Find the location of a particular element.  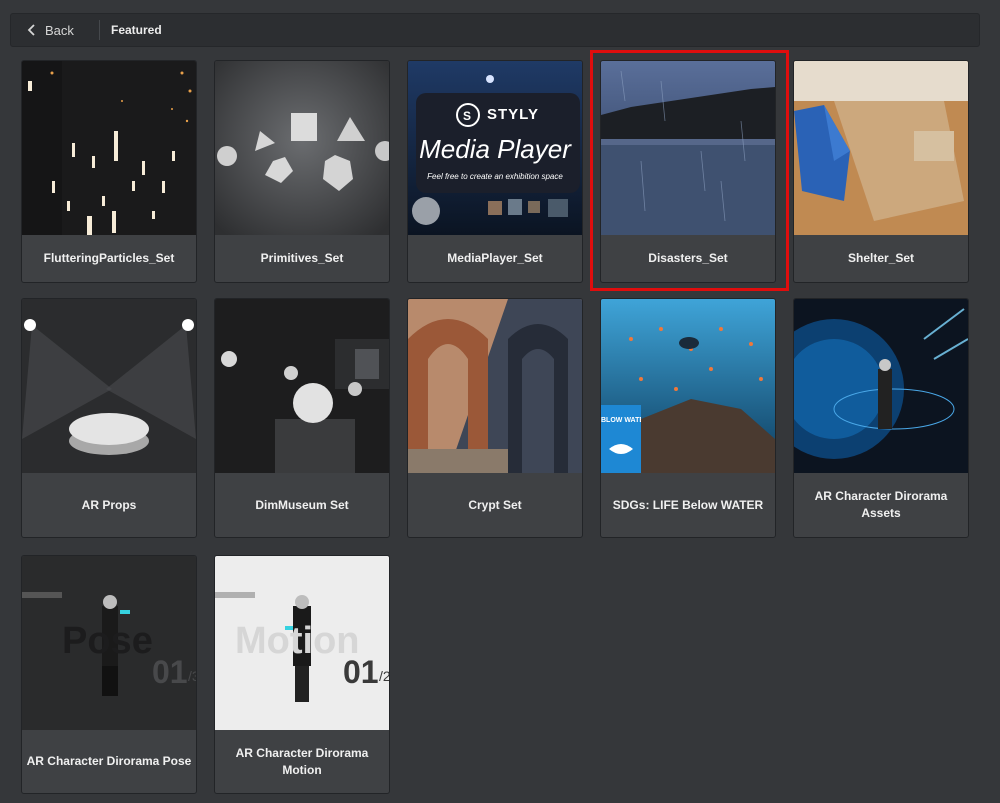

card-crypt: Crypt Set is located at coordinates (495, 418).